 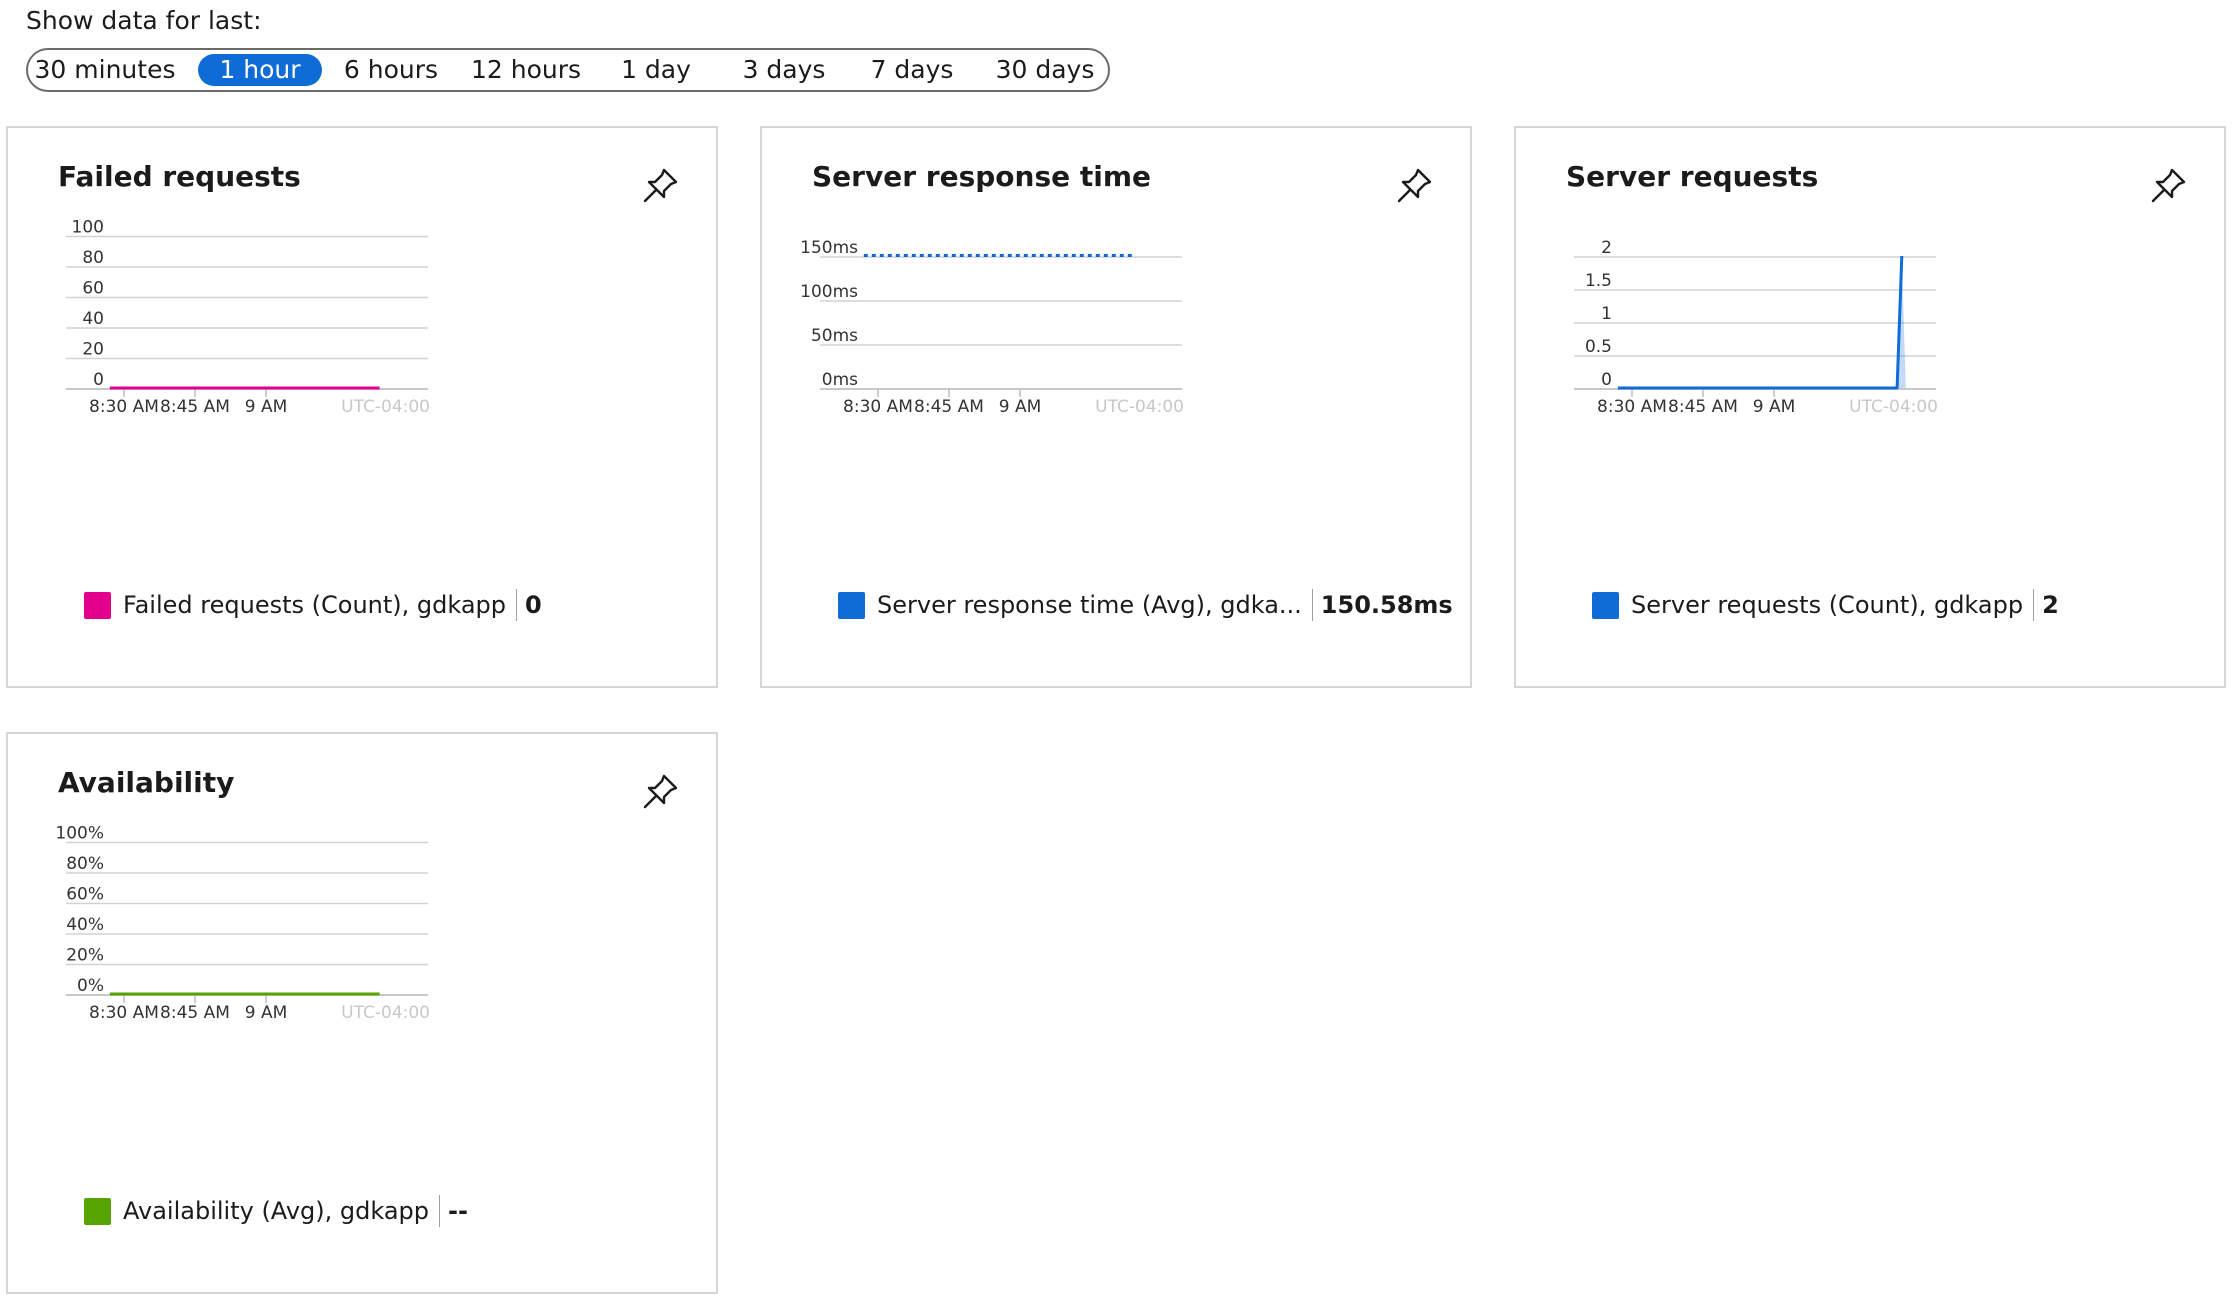 What do you see at coordinates (533, 605) in the screenshot?
I see `legend-value: 0` at bounding box center [533, 605].